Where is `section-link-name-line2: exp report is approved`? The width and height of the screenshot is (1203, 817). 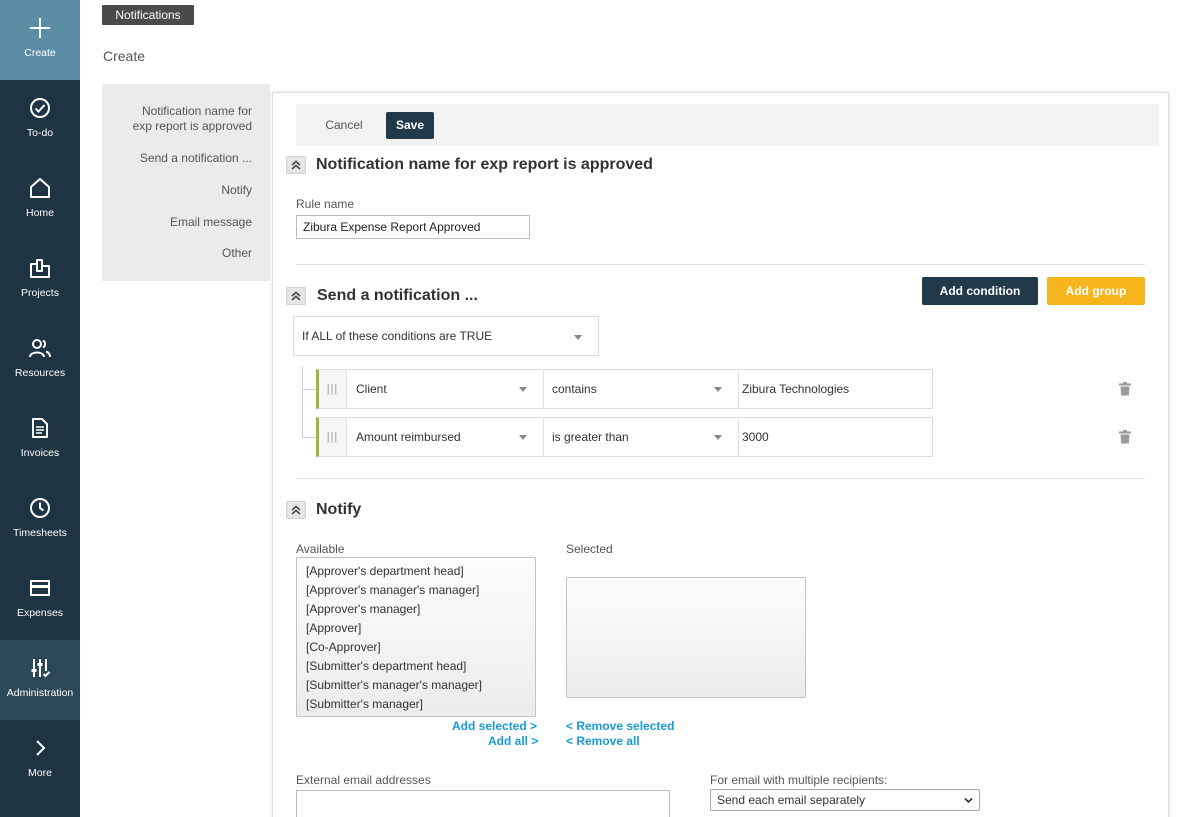 section-link-name-line2: exp report is approved is located at coordinates (192, 126).